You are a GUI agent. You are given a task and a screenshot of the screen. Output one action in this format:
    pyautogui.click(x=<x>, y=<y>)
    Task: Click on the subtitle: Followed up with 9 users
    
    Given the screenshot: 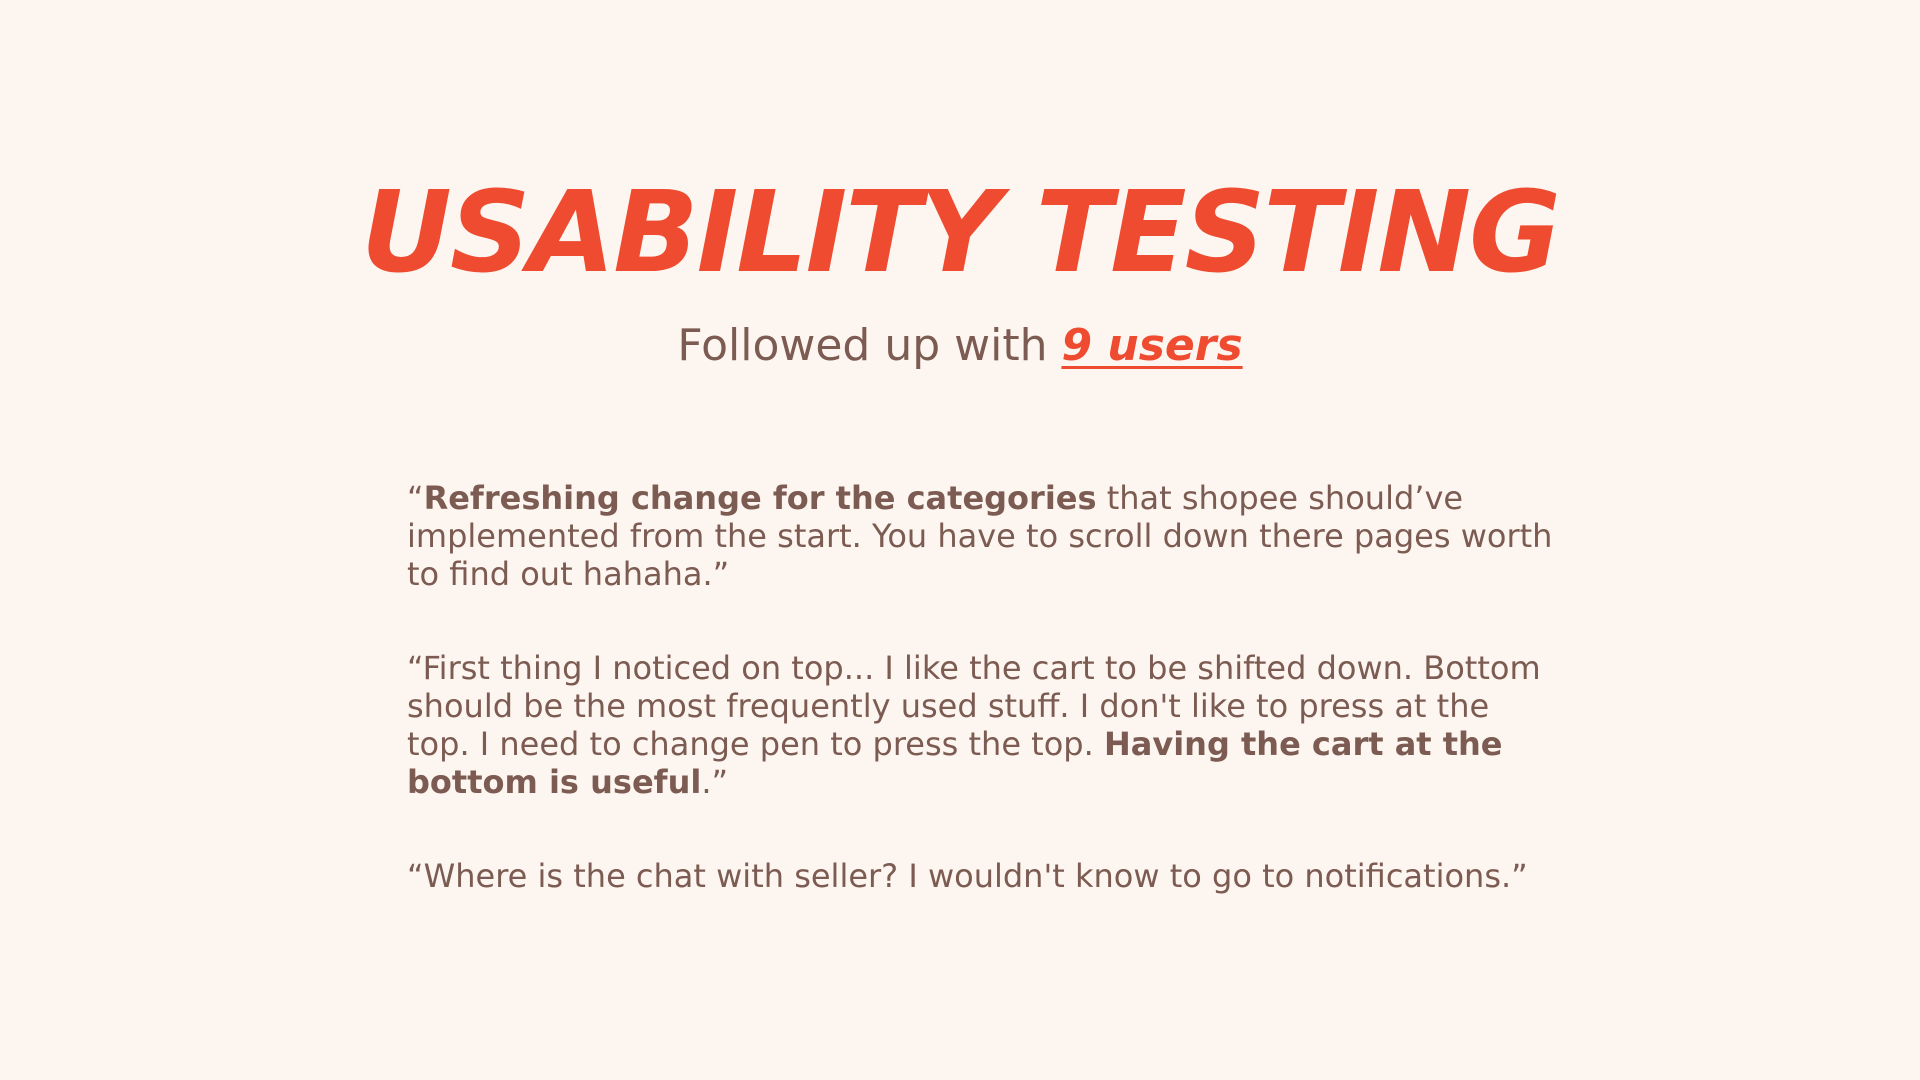 What is the action you would take?
    pyautogui.click(x=960, y=346)
    